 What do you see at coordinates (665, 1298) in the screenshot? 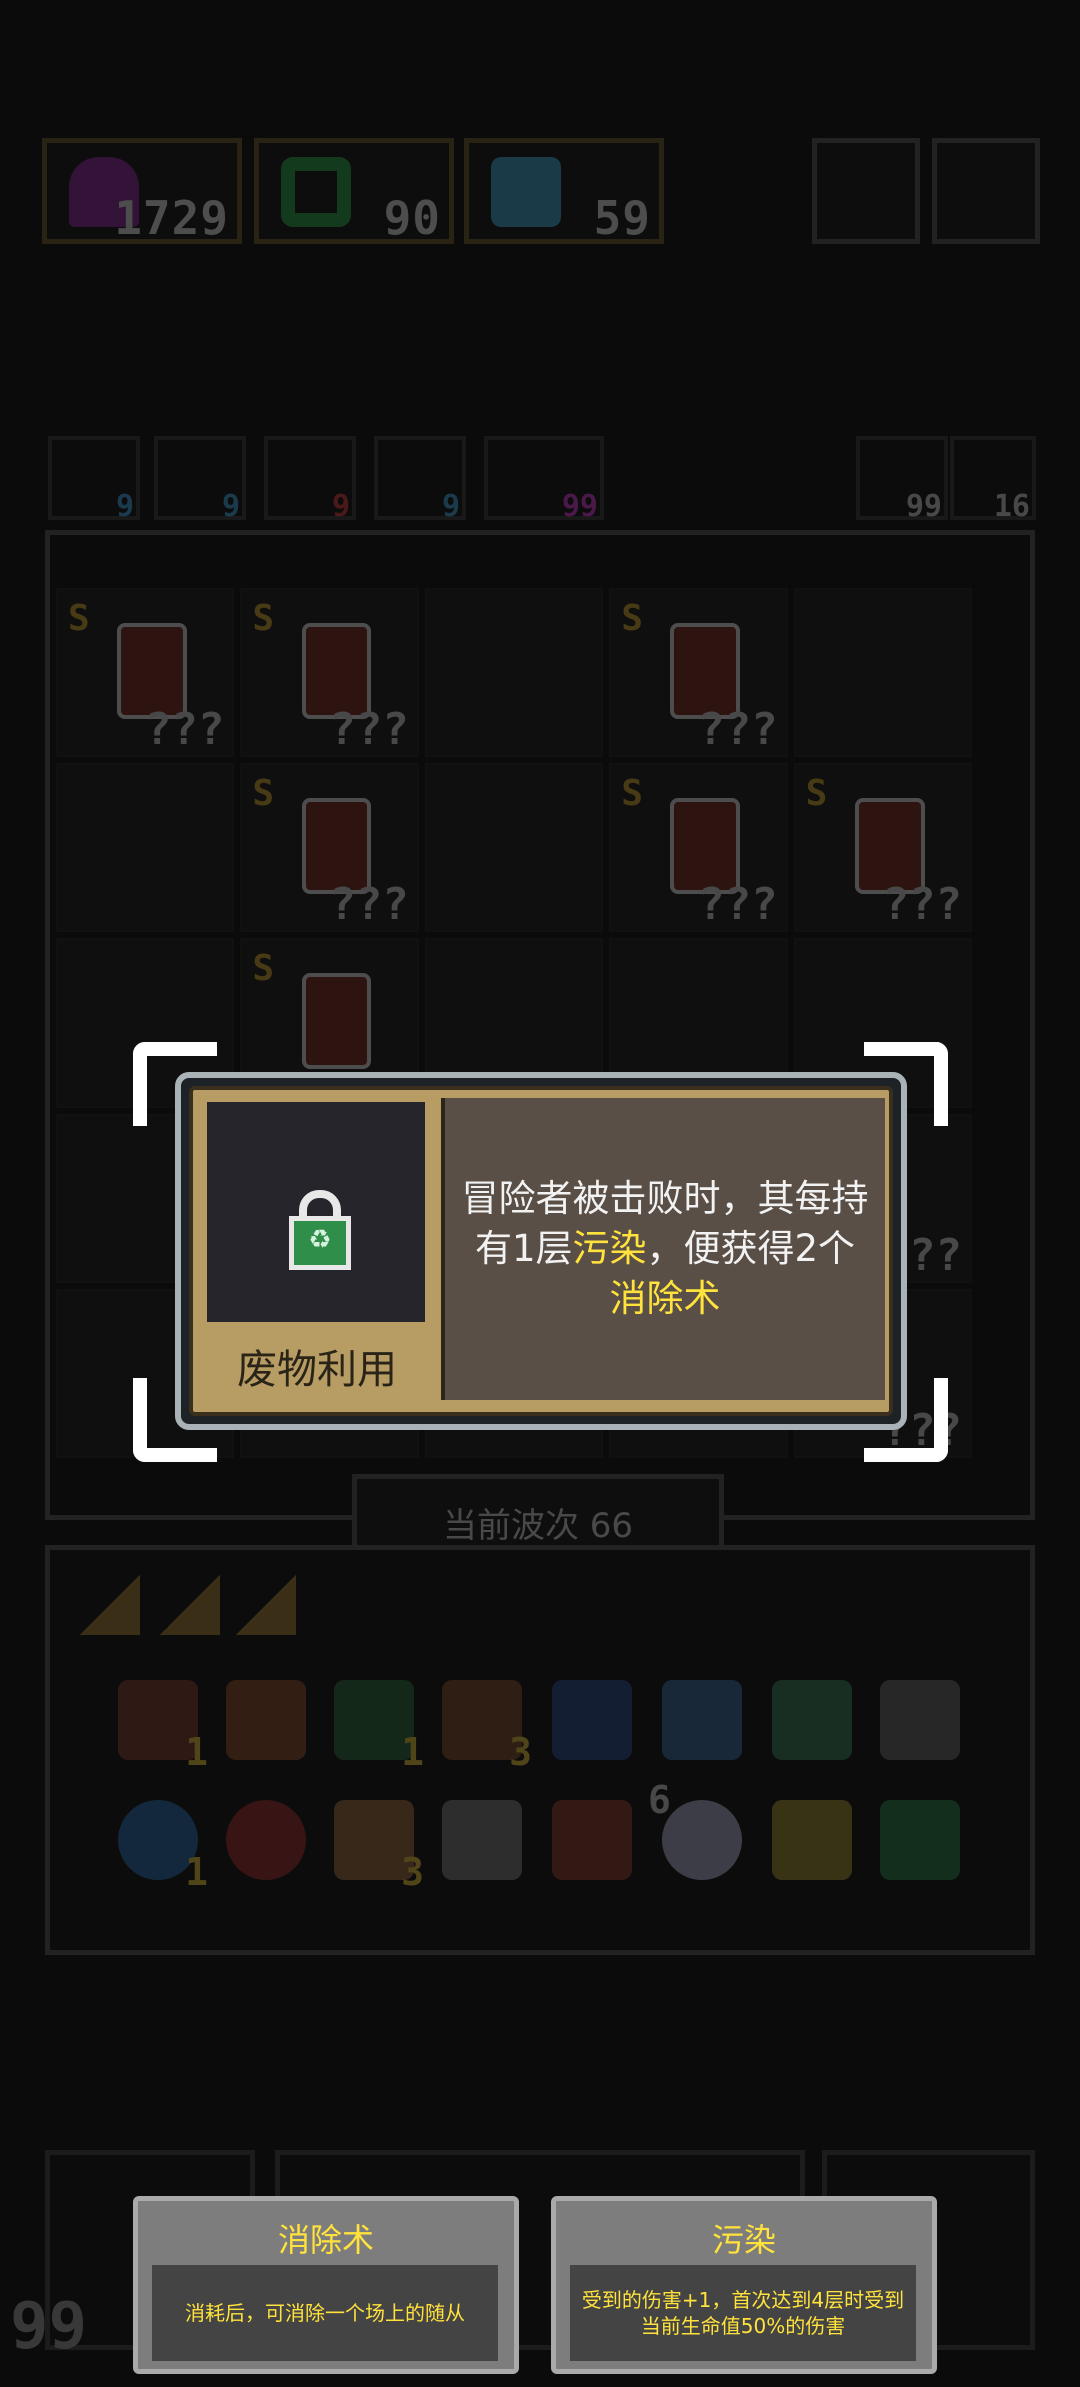
I see `keyword-elimination: 消除术` at bounding box center [665, 1298].